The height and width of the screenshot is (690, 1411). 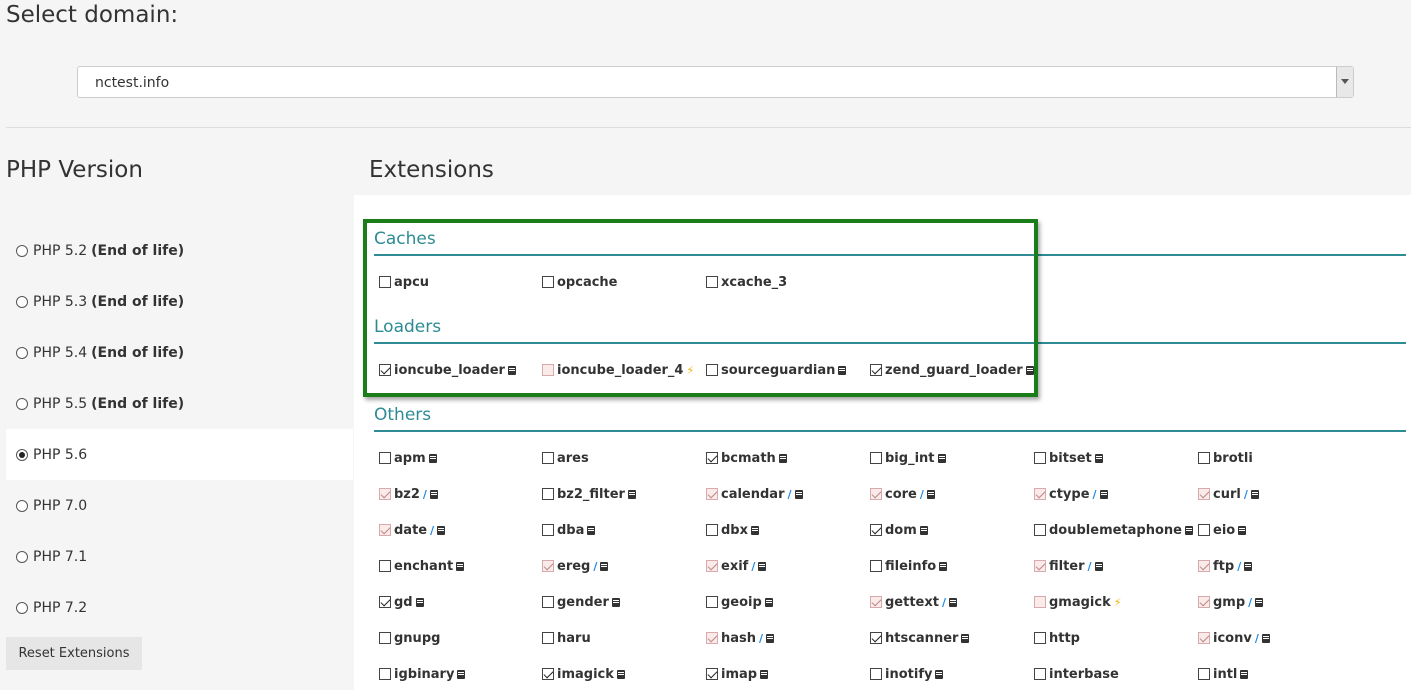 I want to click on extension-bitset: bitset, so click(x=1068, y=458).